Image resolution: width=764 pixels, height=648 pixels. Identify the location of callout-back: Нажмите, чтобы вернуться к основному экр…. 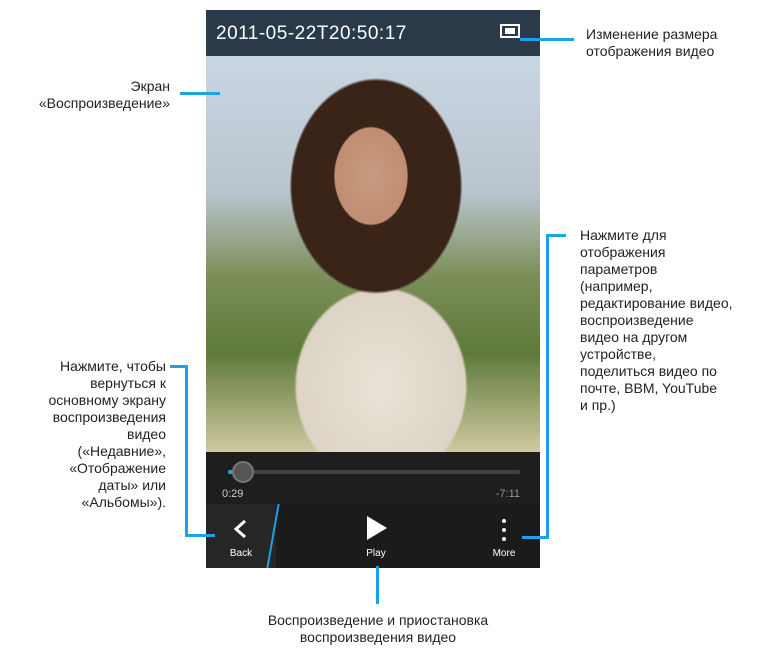
(107, 434).